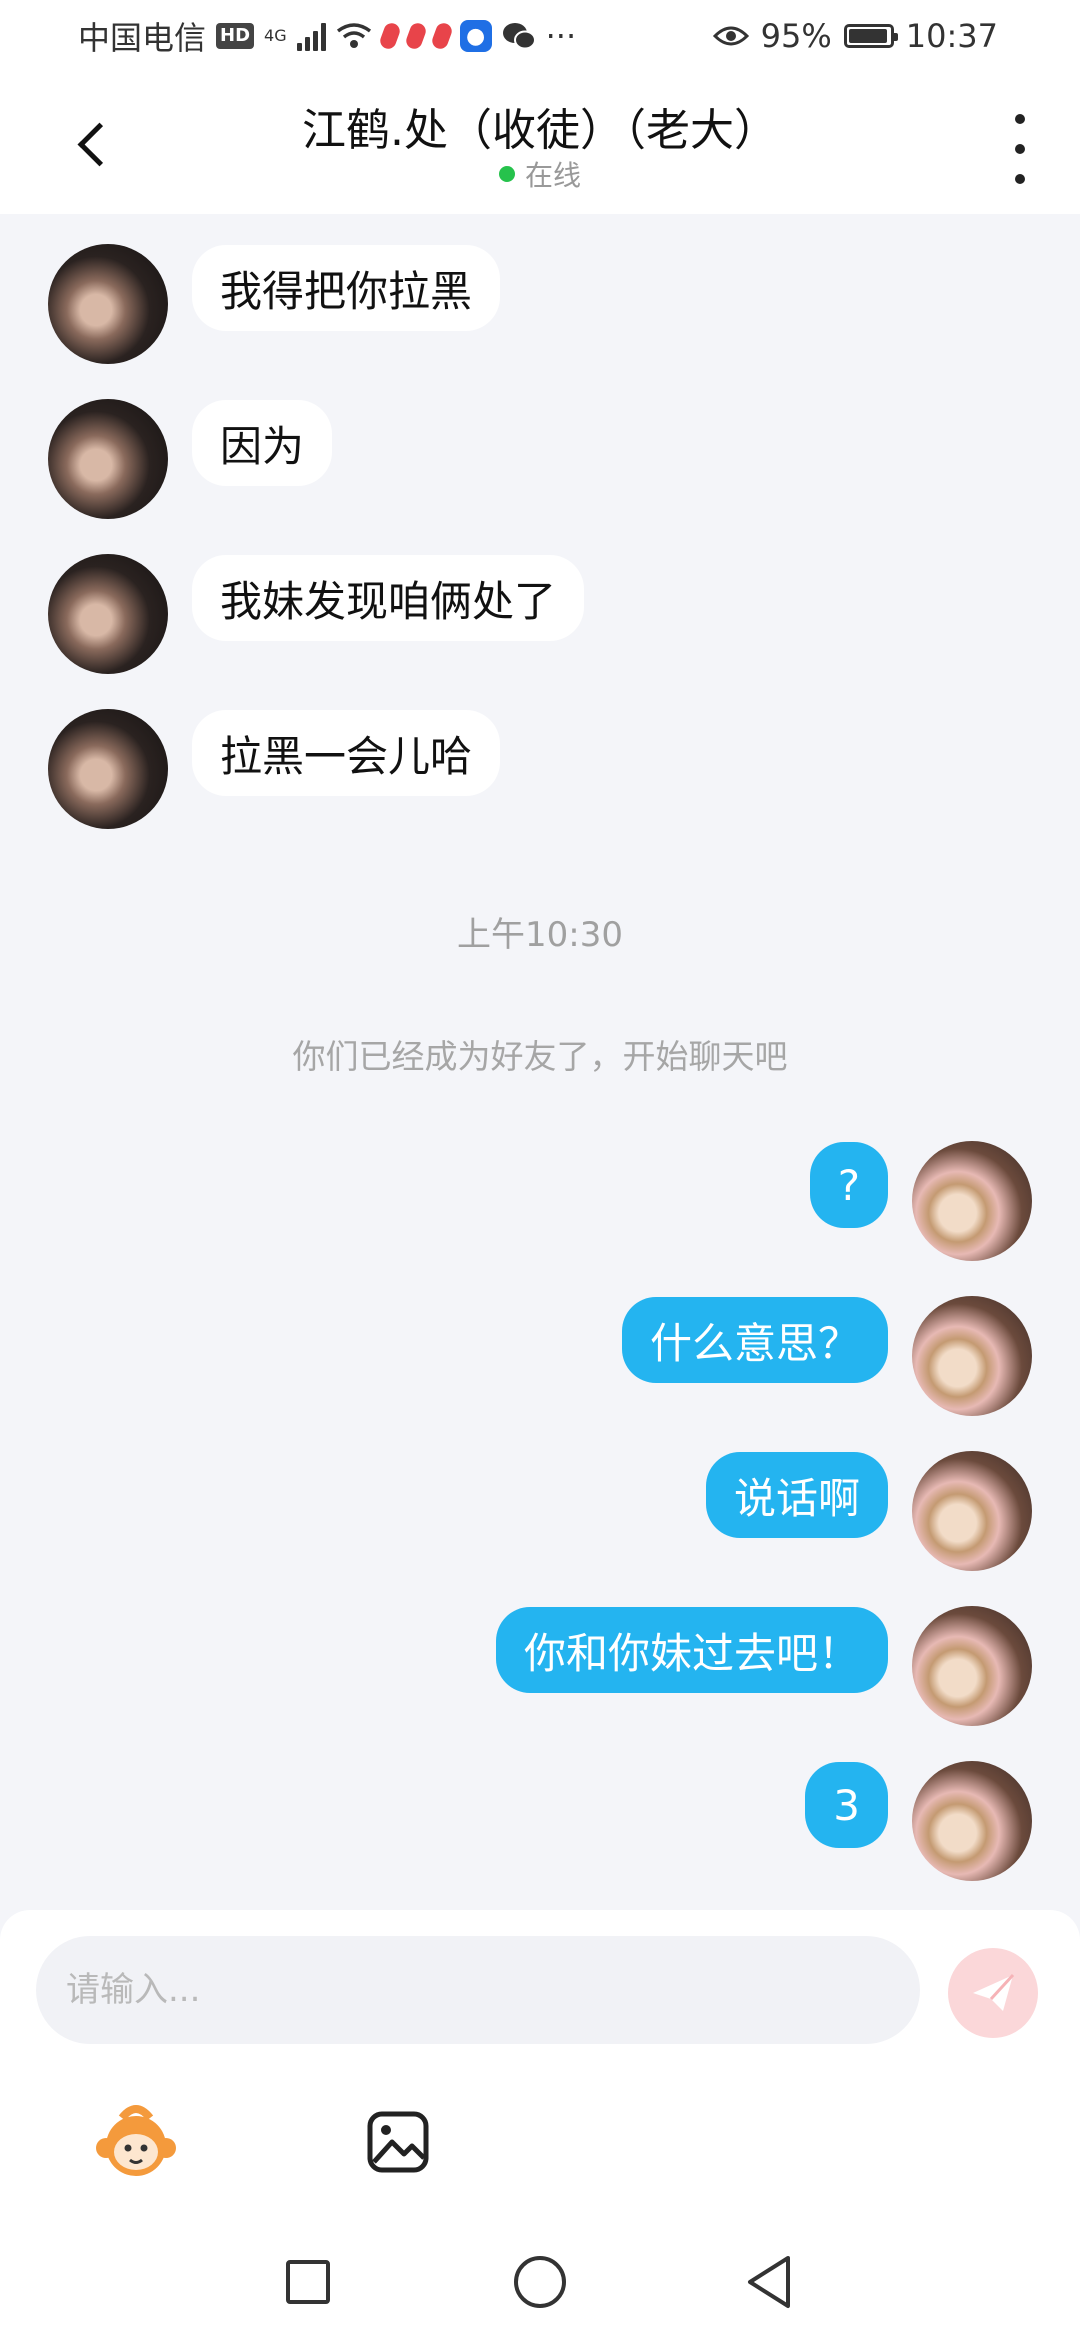 This screenshot has height=2340, width=1080. I want to click on image-icon, so click(398, 2142).